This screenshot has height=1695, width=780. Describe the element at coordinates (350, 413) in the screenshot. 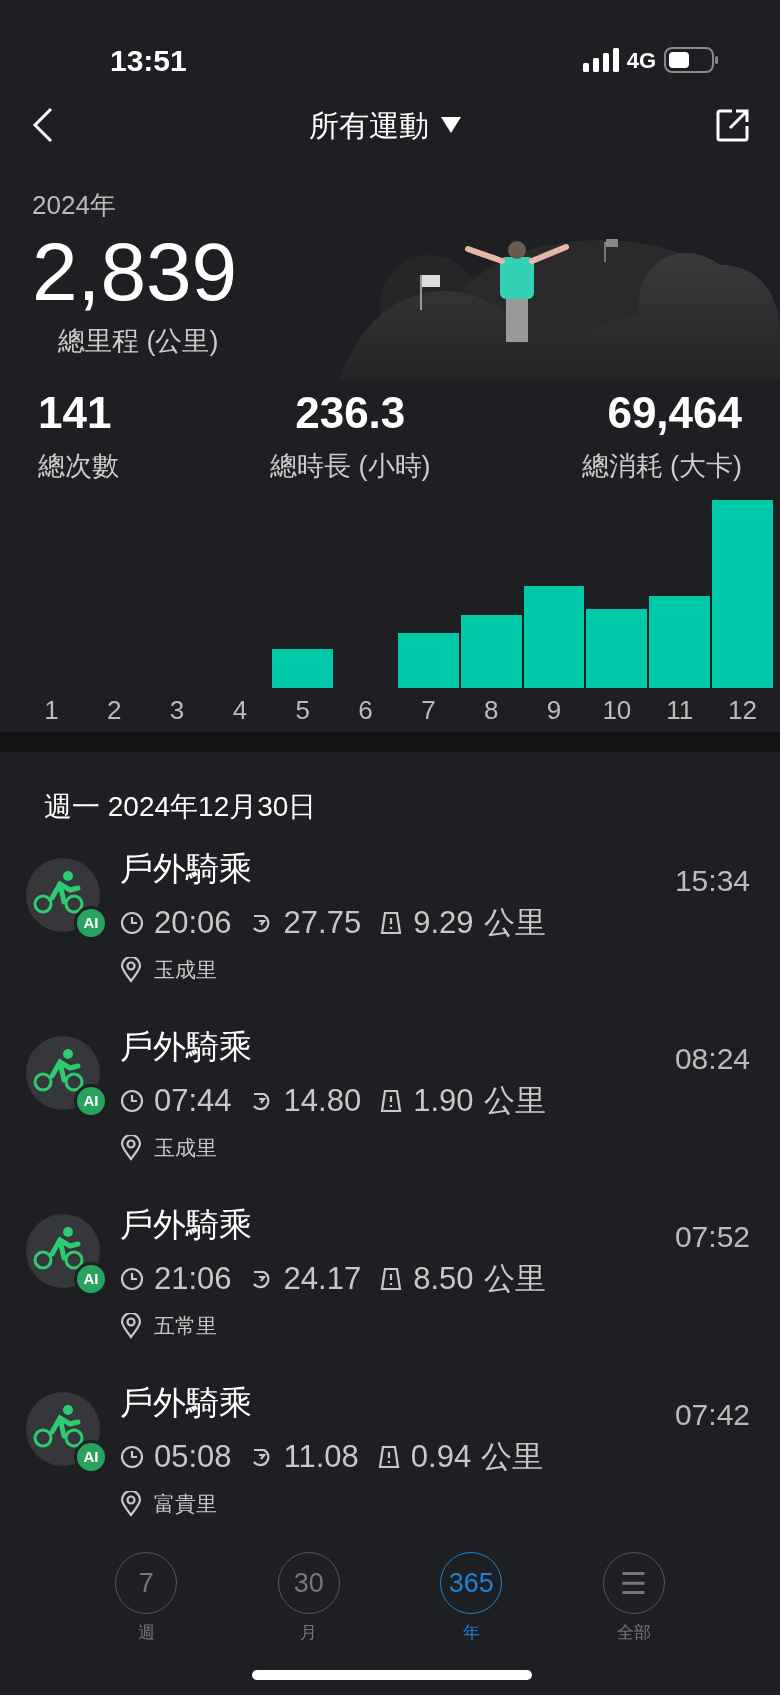

I see `stat-value: 236.3` at that location.